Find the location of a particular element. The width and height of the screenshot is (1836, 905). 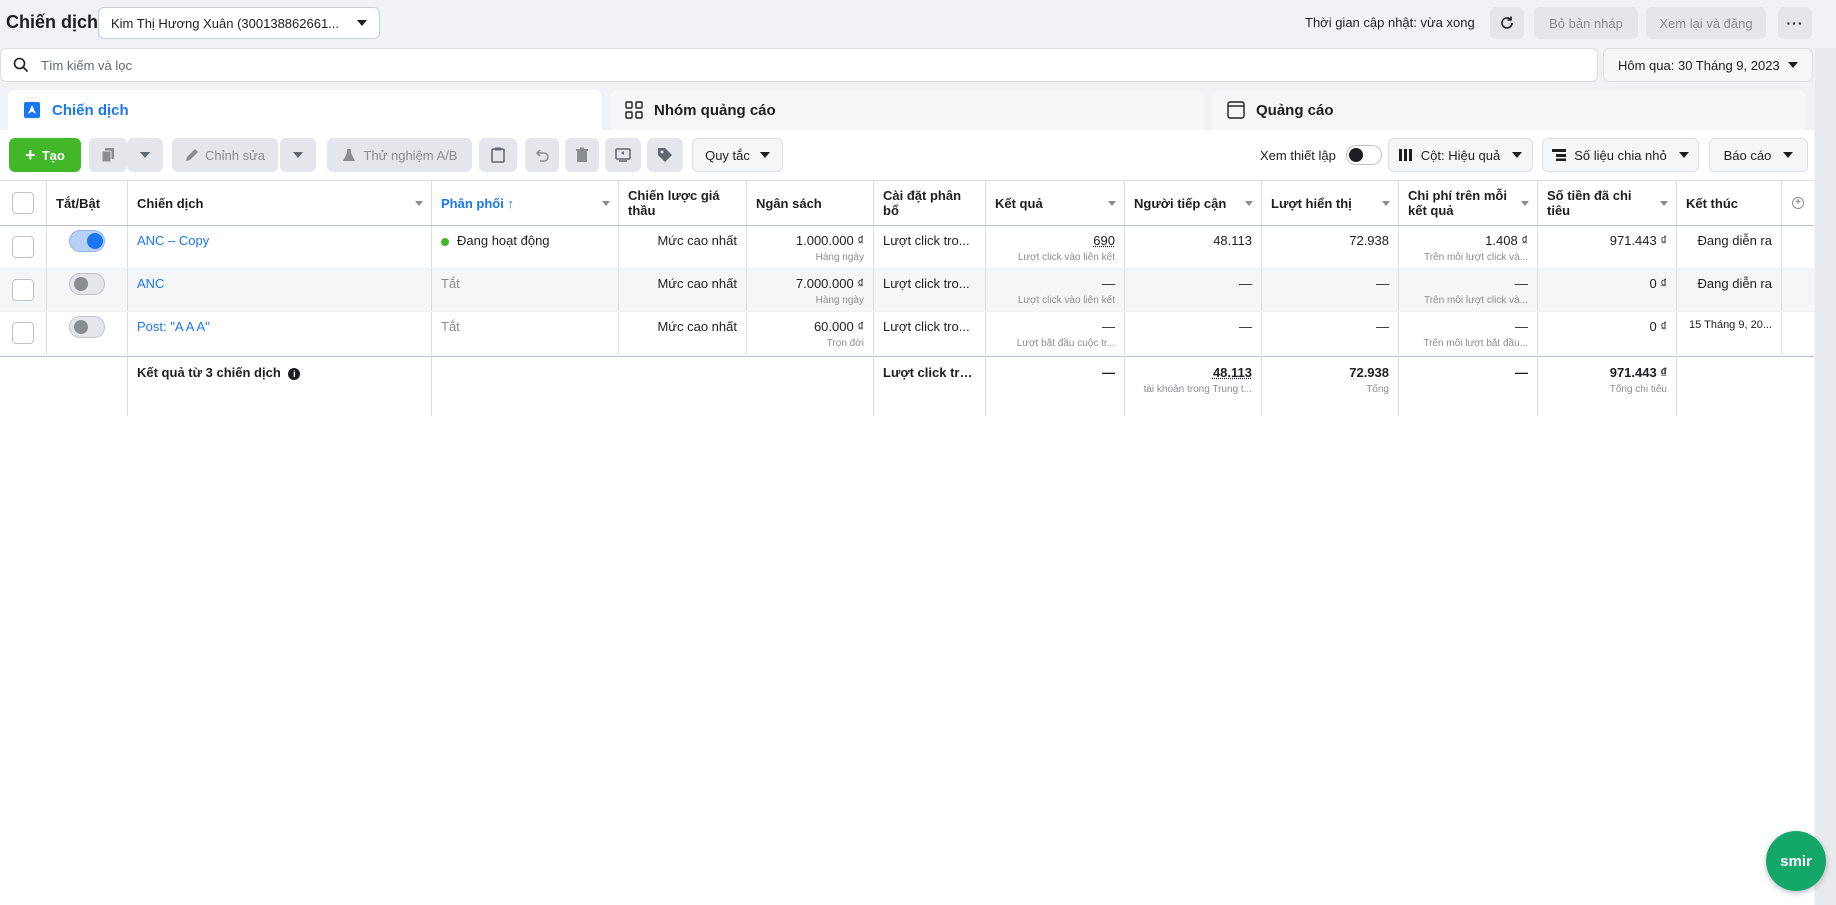

budget-value: 7.000.000 ₫ is located at coordinates (829, 283).